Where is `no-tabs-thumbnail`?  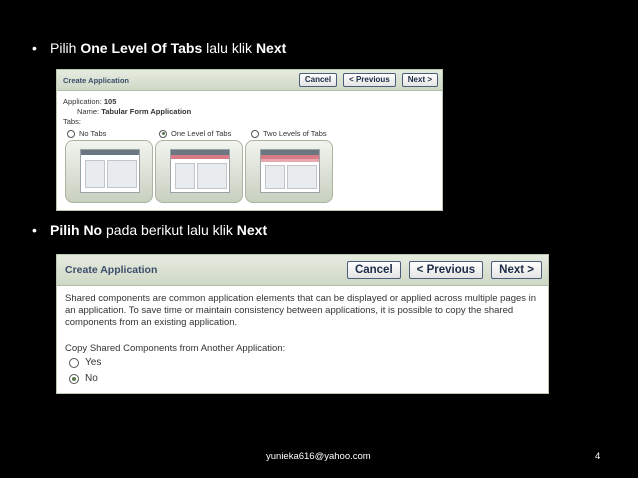 no-tabs-thumbnail is located at coordinates (109, 171).